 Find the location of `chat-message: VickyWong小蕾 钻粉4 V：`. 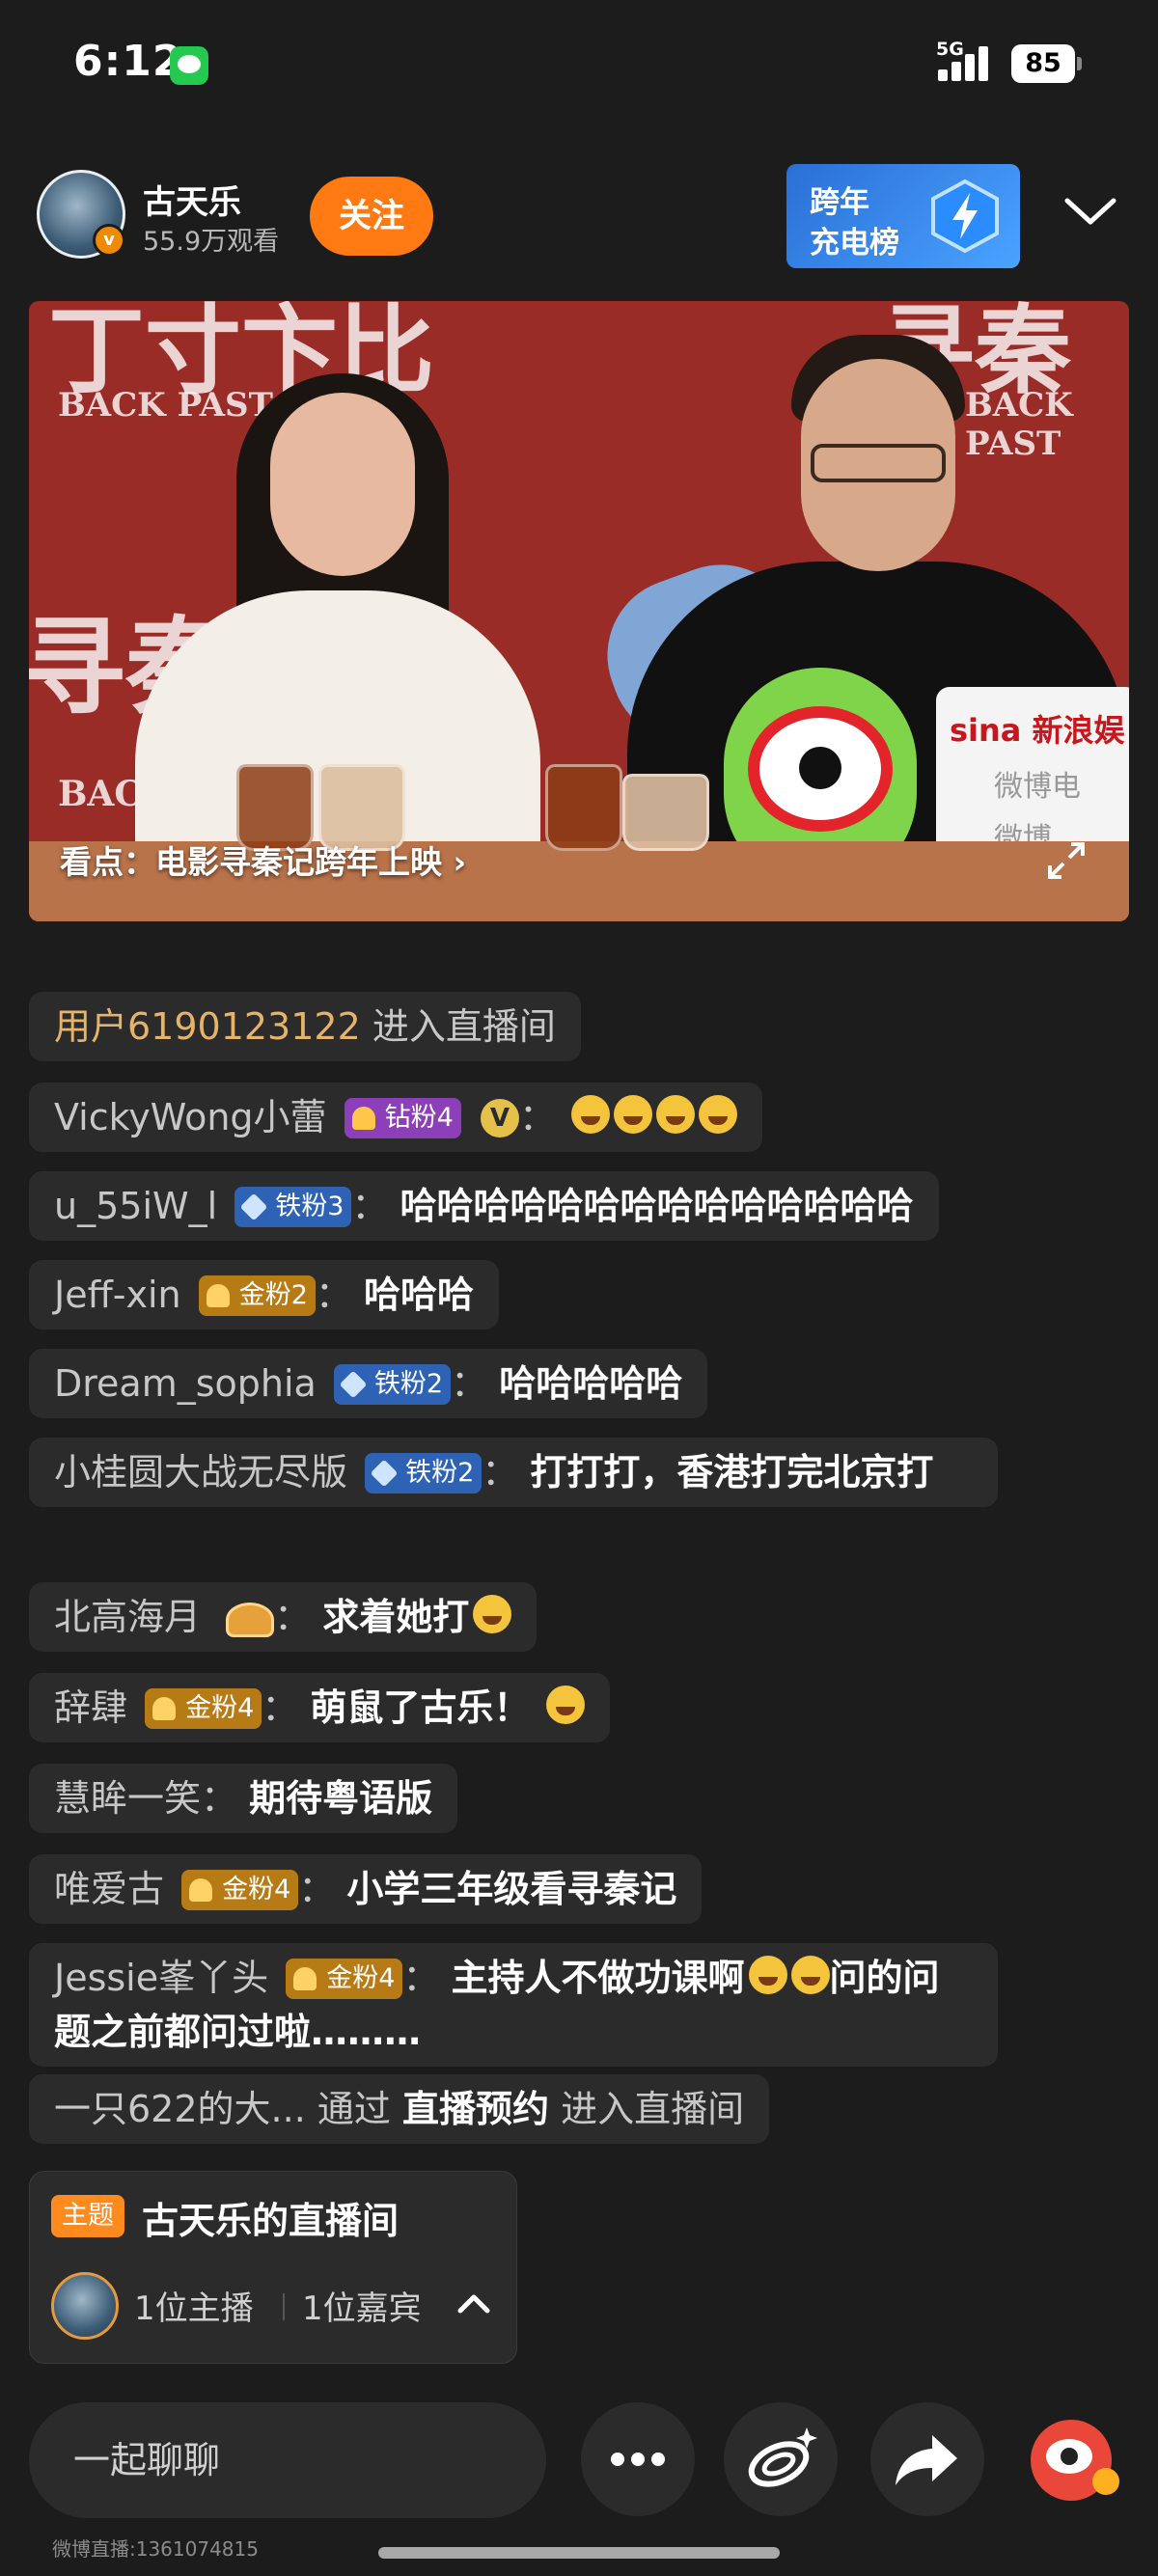

chat-message: VickyWong小蕾 钻粉4 V： is located at coordinates (396, 1117).